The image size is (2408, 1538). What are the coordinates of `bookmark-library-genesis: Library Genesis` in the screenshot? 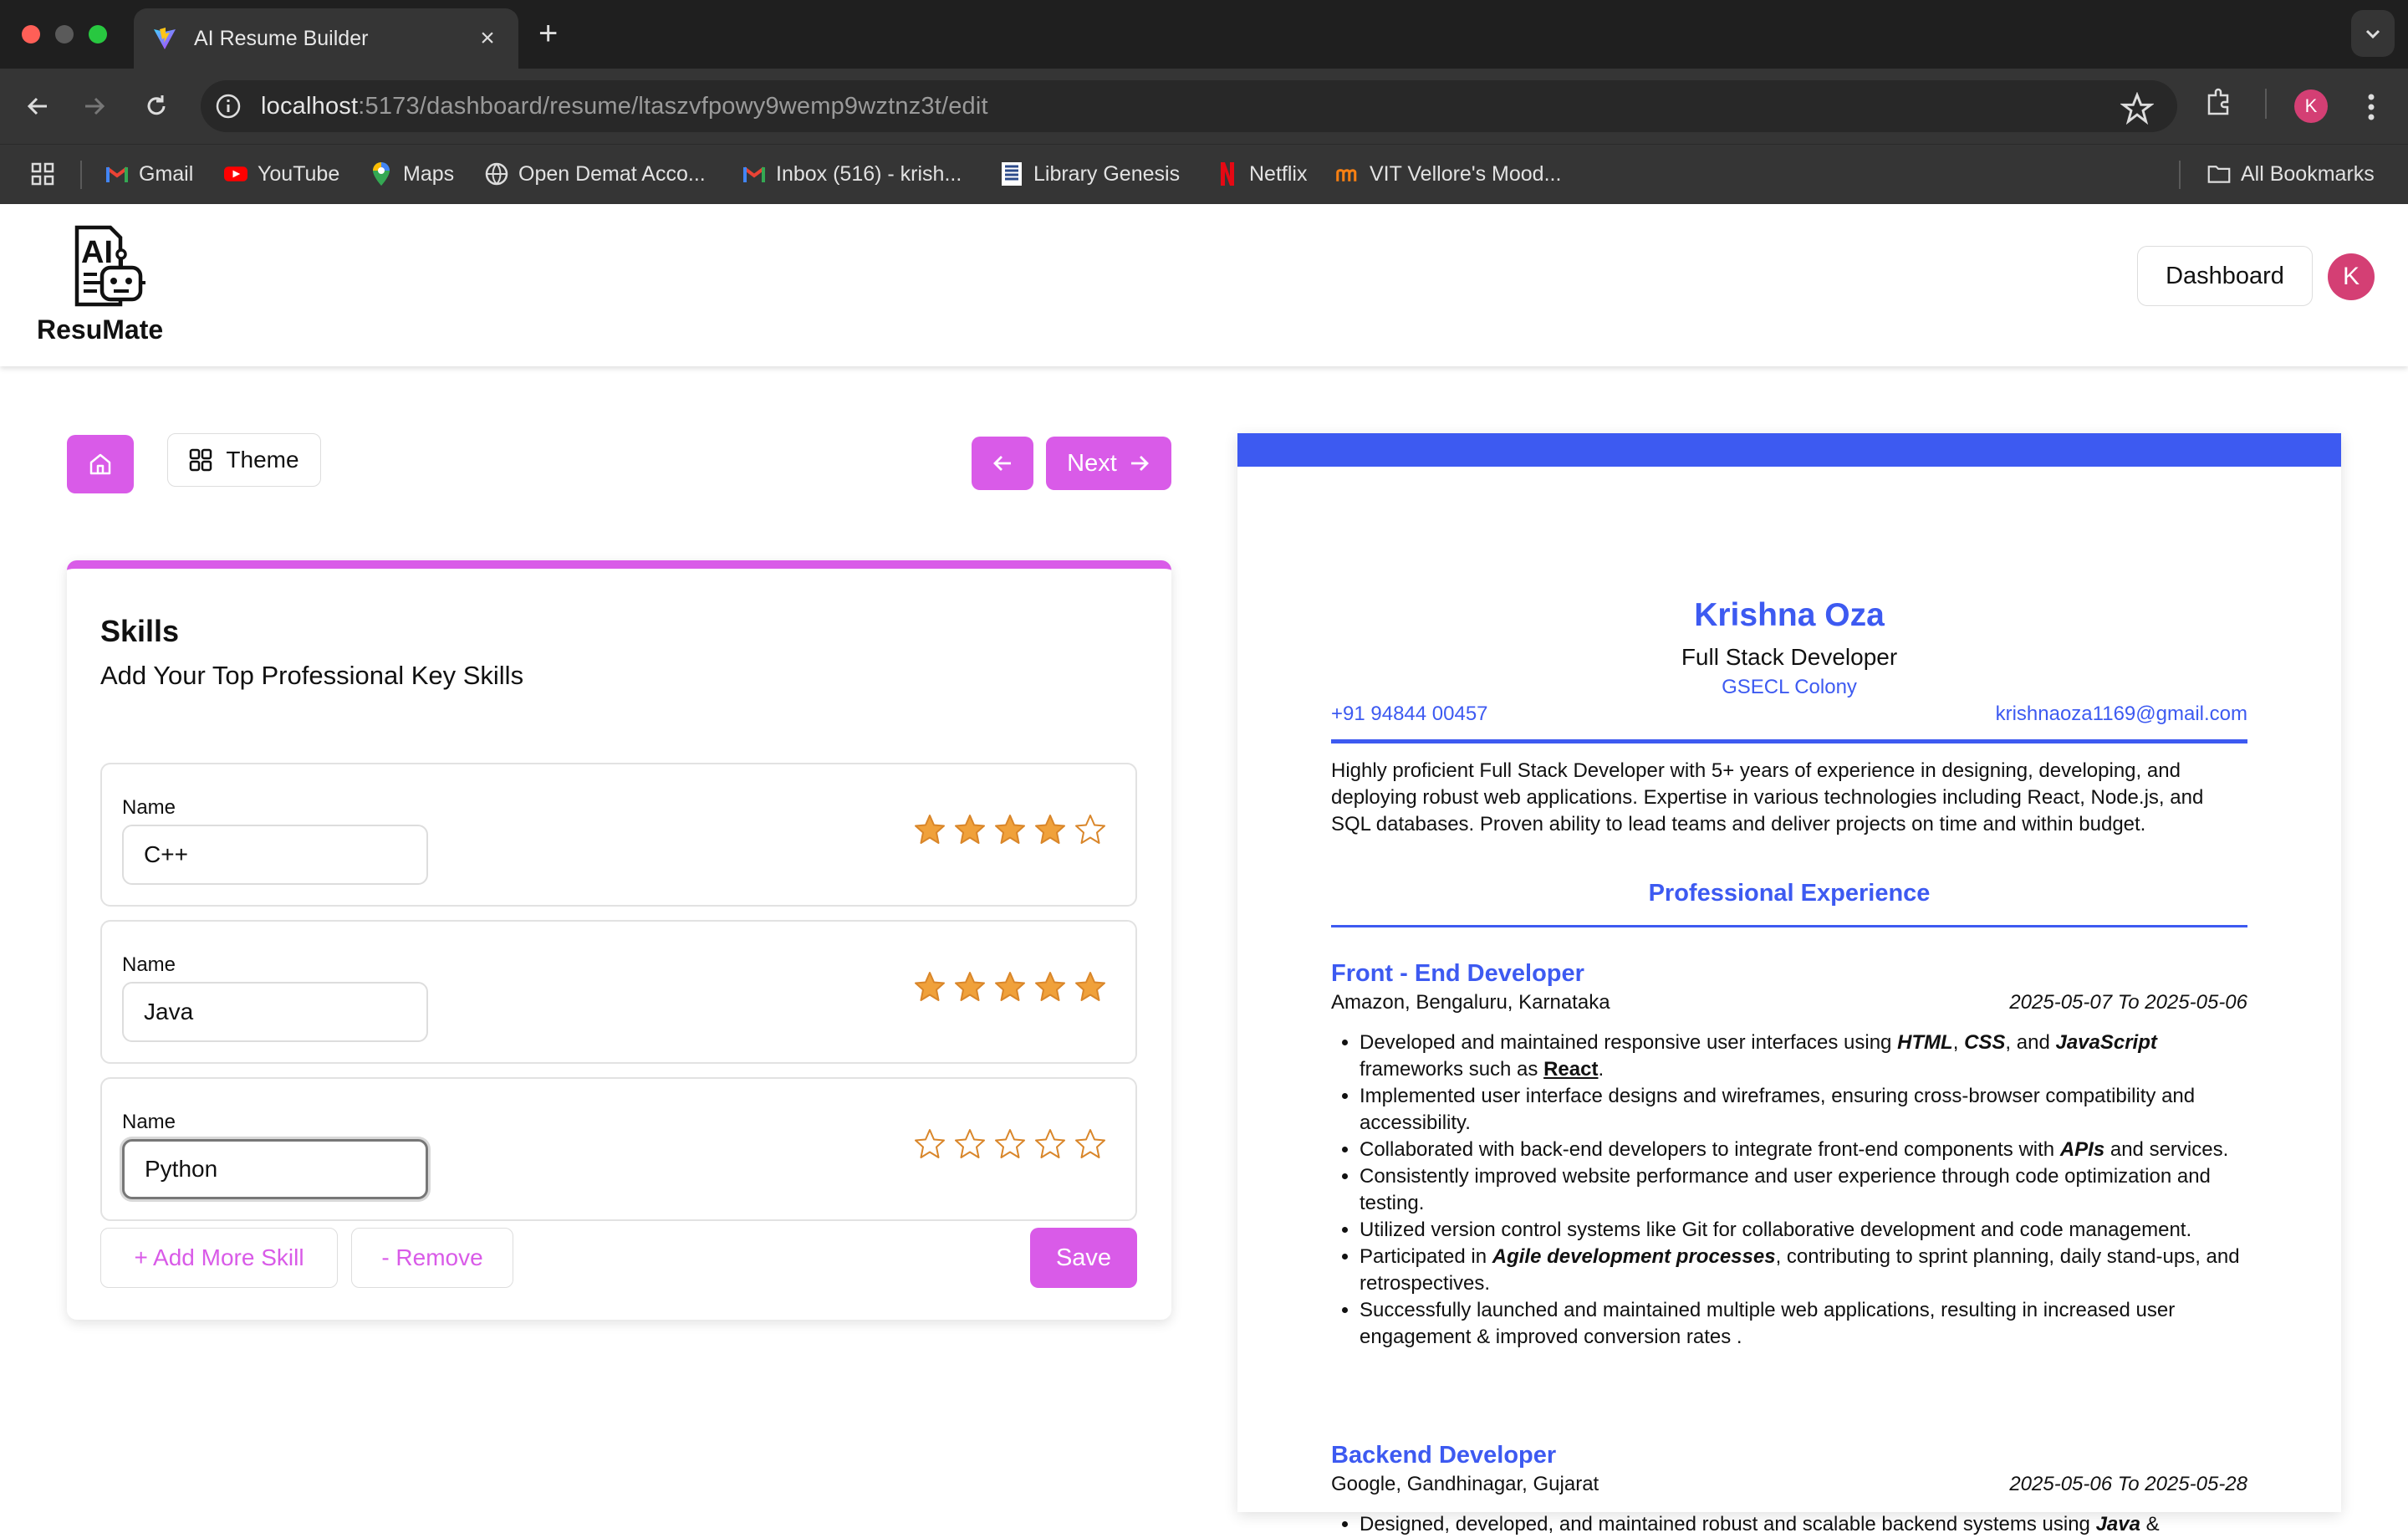 It's located at (1090, 174).